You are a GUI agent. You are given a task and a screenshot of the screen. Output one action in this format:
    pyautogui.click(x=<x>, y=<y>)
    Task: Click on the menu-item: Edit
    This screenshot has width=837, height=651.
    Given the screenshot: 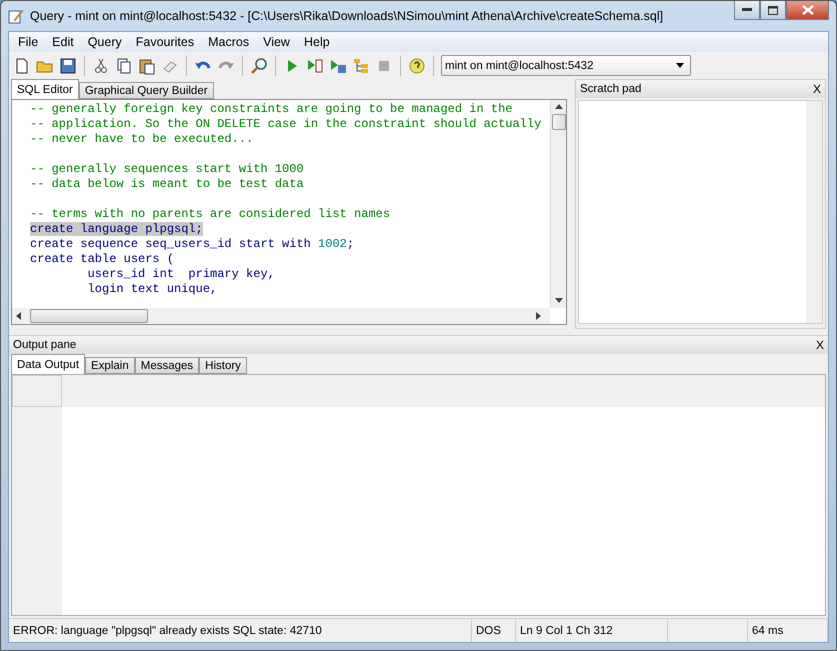 What is the action you would take?
    pyautogui.click(x=63, y=42)
    